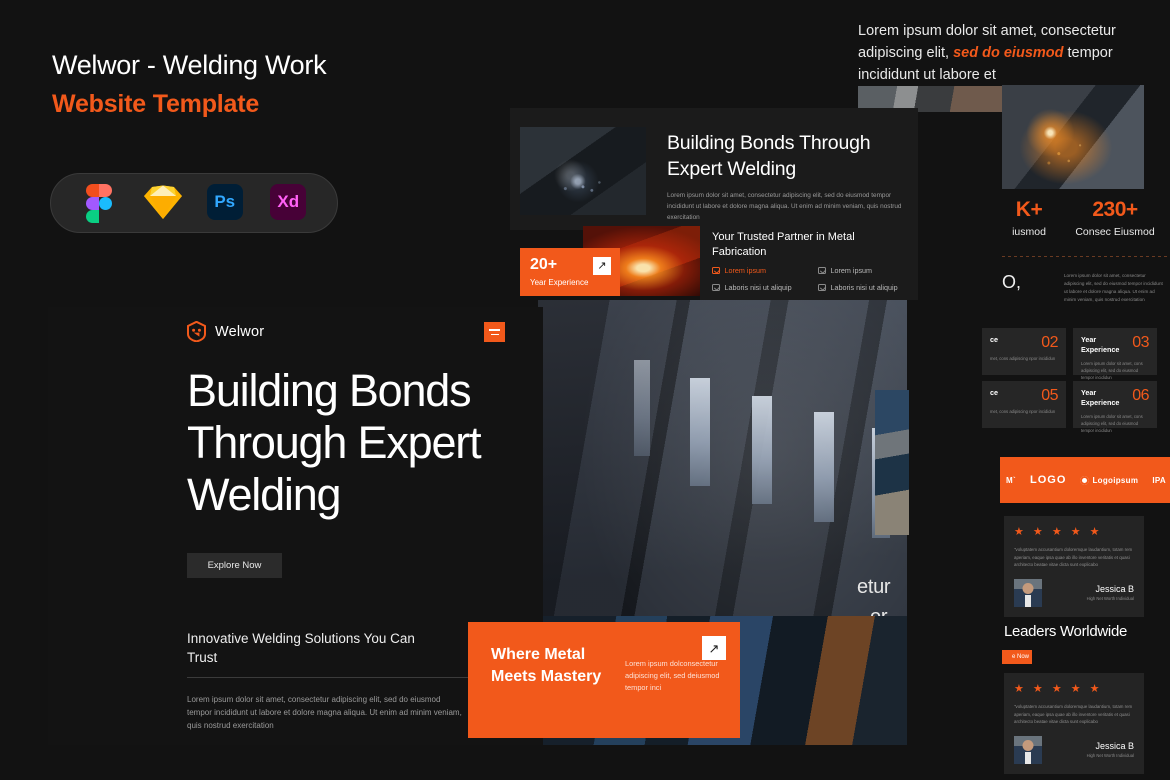 The image size is (1170, 780). Describe the element at coordinates (1017, 657) in the screenshot. I see `leaders-cta-button: e Now` at that location.